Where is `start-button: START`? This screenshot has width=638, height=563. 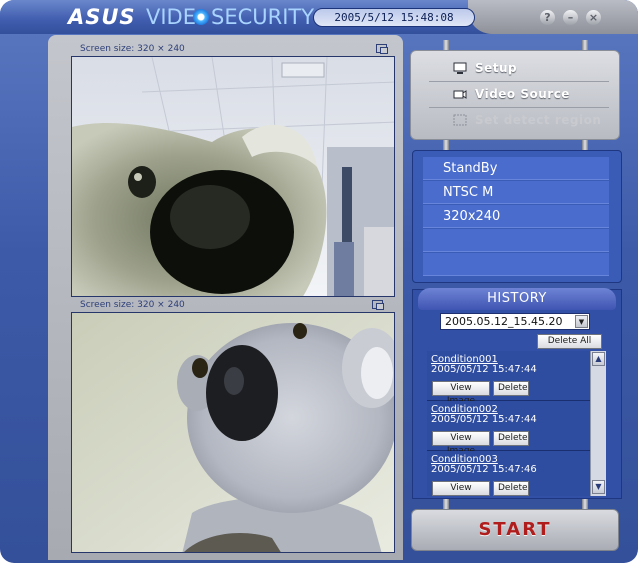
start-button: START is located at coordinates (515, 530).